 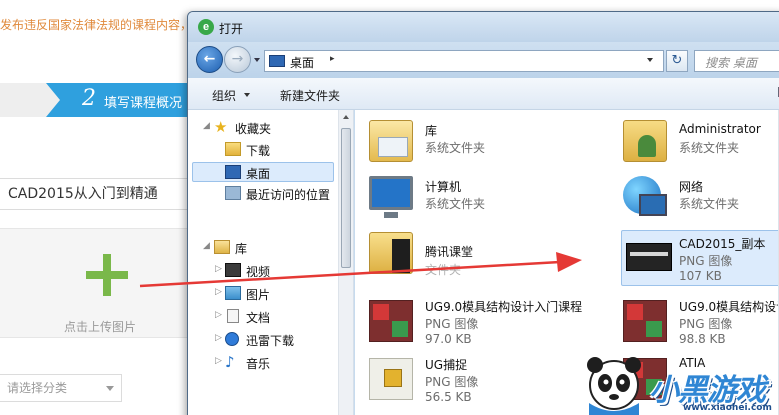 I want to click on scrollbar-thumb, so click(x=346, y=198).